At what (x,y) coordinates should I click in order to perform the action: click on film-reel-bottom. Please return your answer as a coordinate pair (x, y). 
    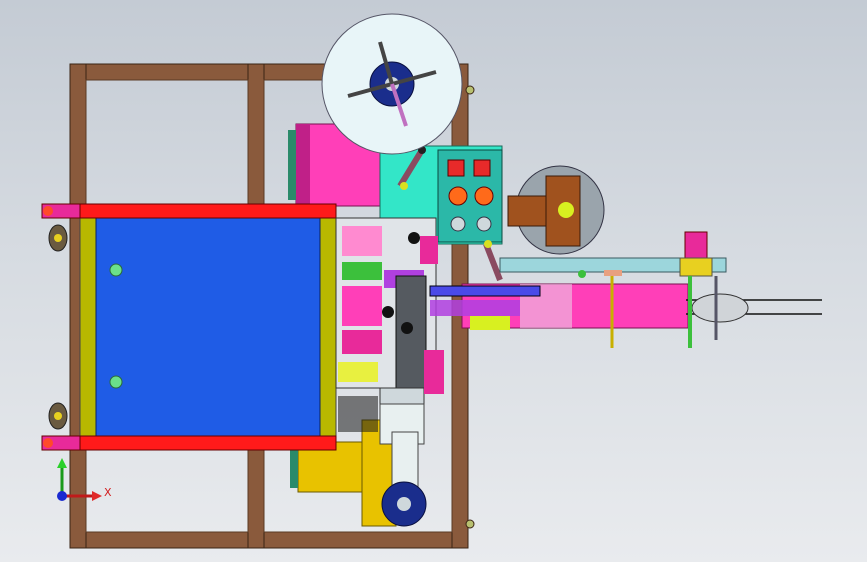
    Looking at the image, I should click on (404, 504).